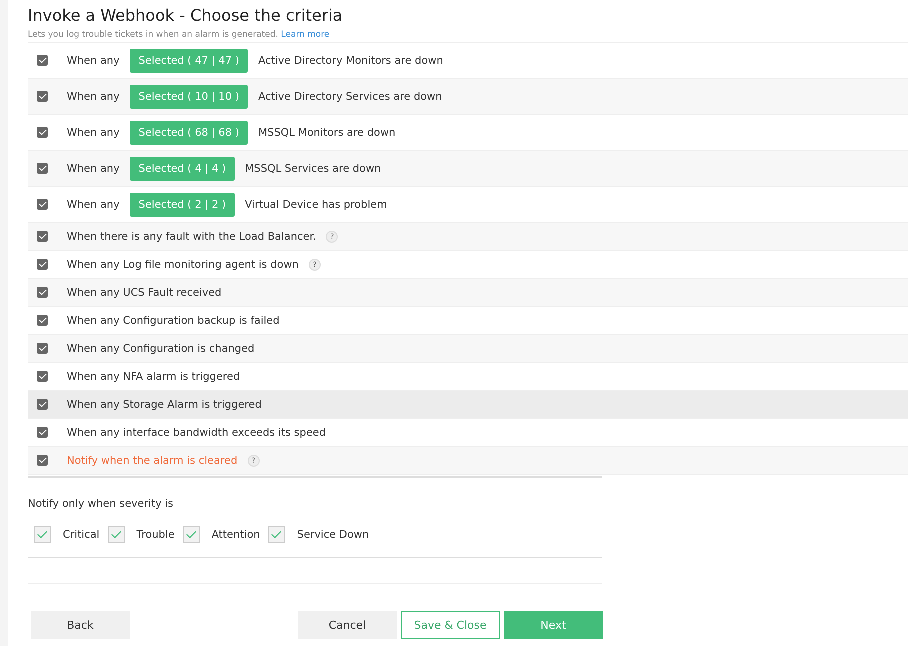 The height and width of the screenshot is (646, 908). I want to click on criteria-label: When any Configuration backup is failed, so click(173, 320).